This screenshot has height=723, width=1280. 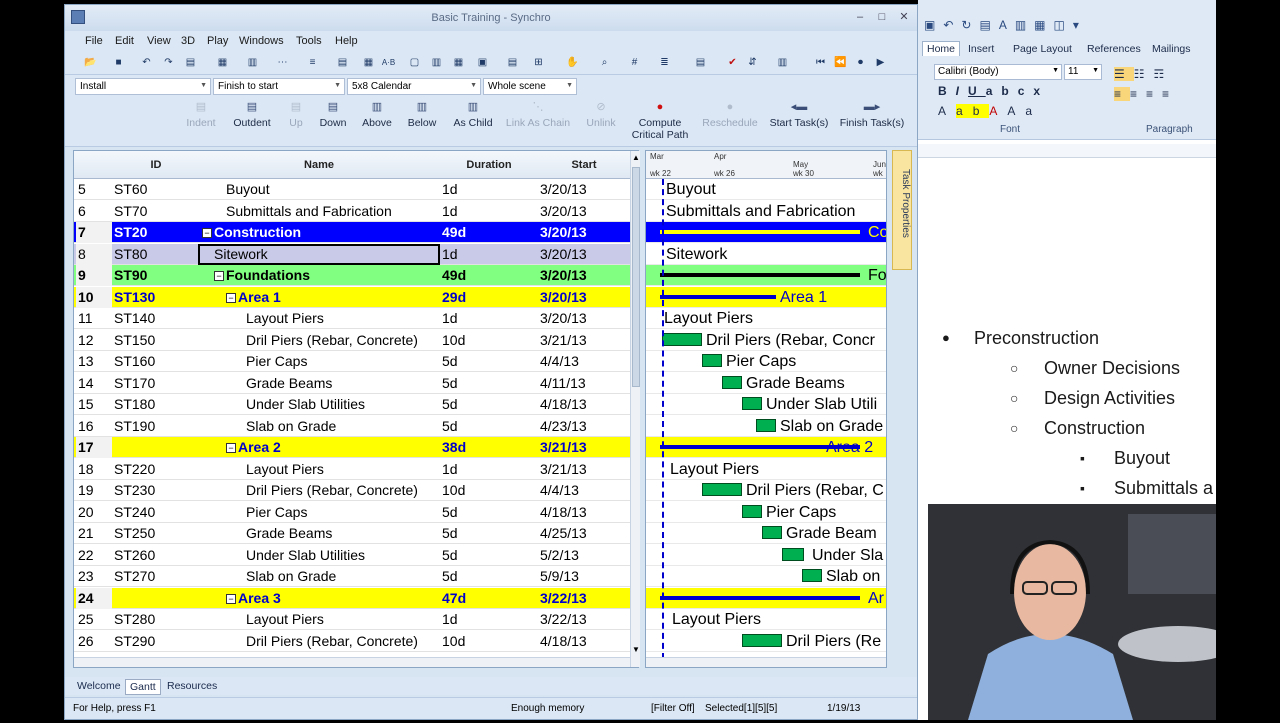 What do you see at coordinates (352, 555) in the screenshot?
I see `table-row: 22 ST260 Under Slab Utilities 5d 5/2/13` at bounding box center [352, 555].